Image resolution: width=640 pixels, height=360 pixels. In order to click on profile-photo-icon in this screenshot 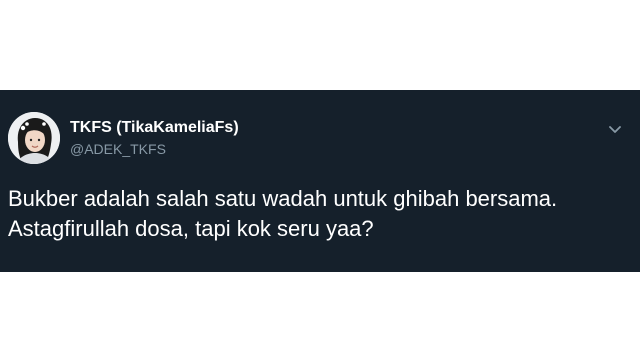, I will do `click(34, 138)`.